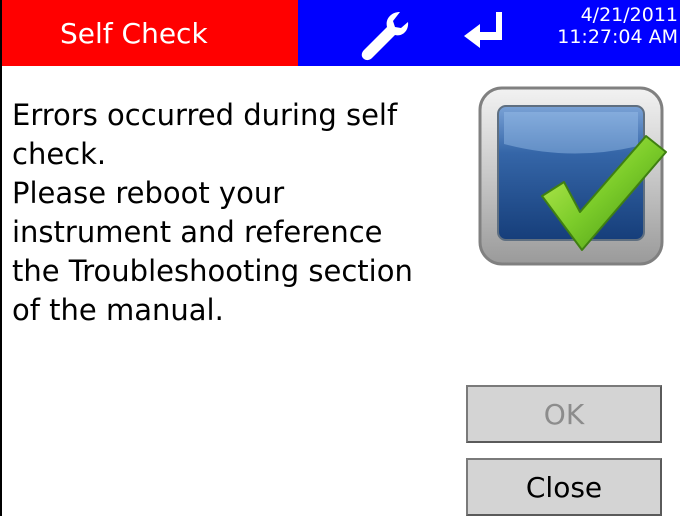 Image resolution: width=680 pixels, height=516 pixels. Describe the element at coordinates (118, 310) in the screenshot. I see `message-line: of the manual.` at that location.